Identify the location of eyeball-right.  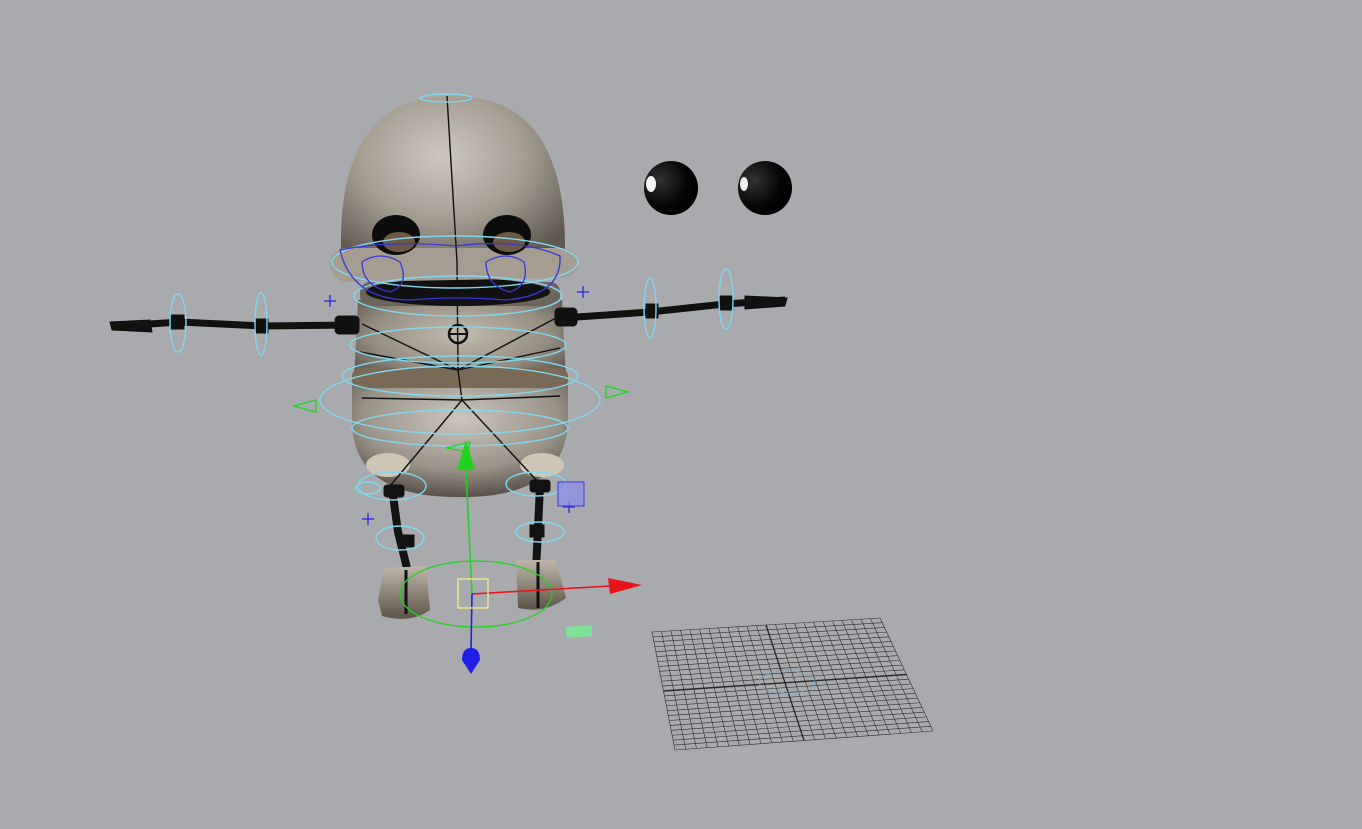
(765, 188).